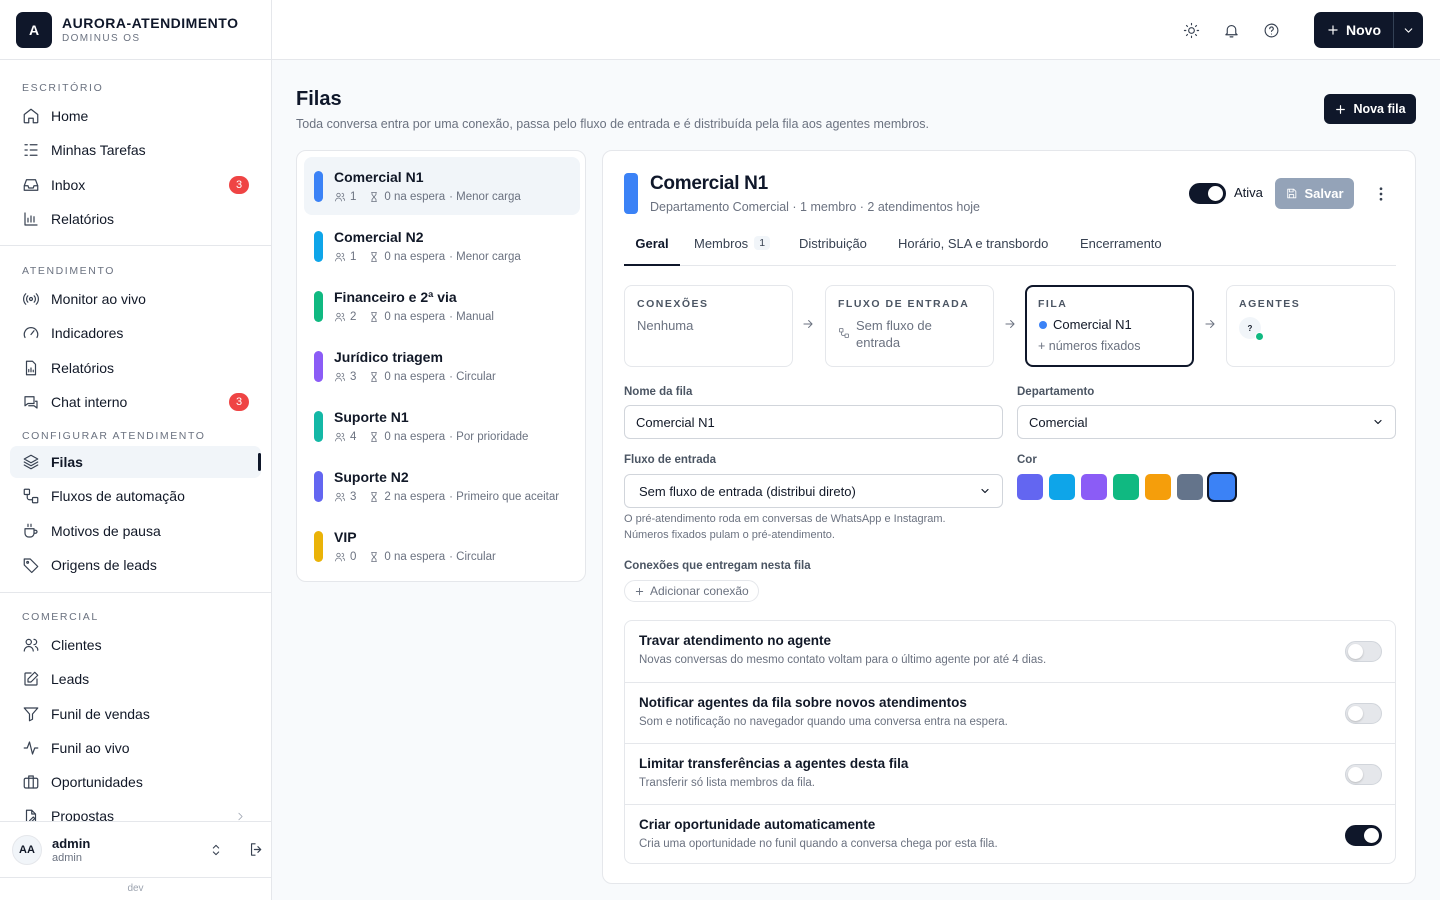  What do you see at coordinates (239, 402) in the screenshot?
I see `chat-badge: 3` at bounding box center [239, 402].